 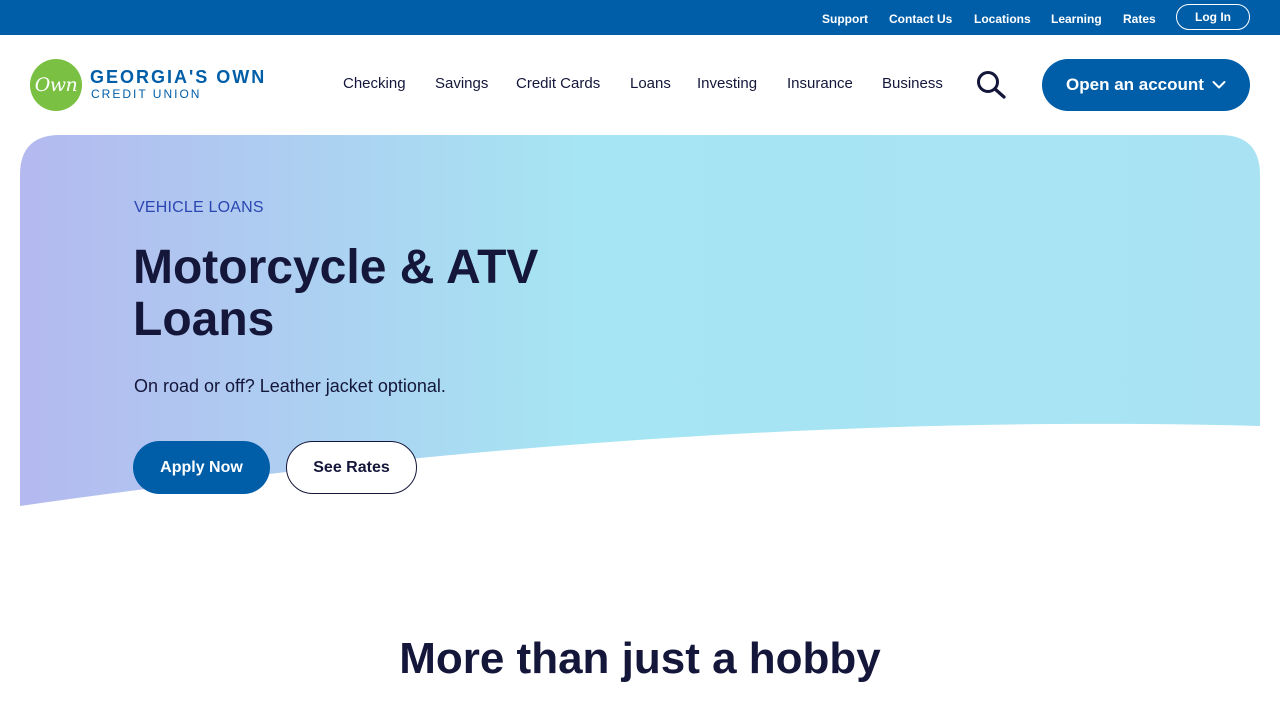 I want to click on locations-link: Locations, so click(x=1002, y=19).